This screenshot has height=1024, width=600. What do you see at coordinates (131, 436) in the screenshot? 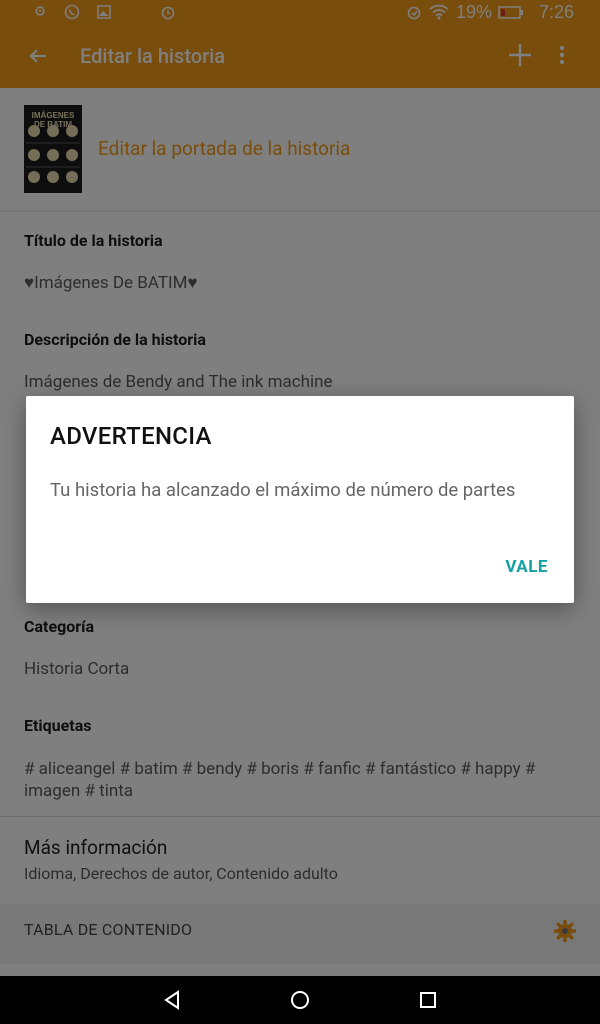
I see `dialog-title: ADVERTENCIA` at bounding box center [131, 436].